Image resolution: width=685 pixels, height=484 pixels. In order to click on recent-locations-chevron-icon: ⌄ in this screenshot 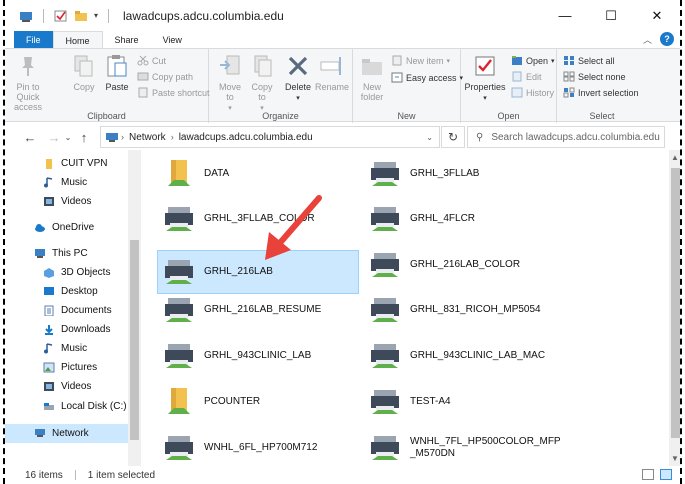, I will do `click(68, 137)`.